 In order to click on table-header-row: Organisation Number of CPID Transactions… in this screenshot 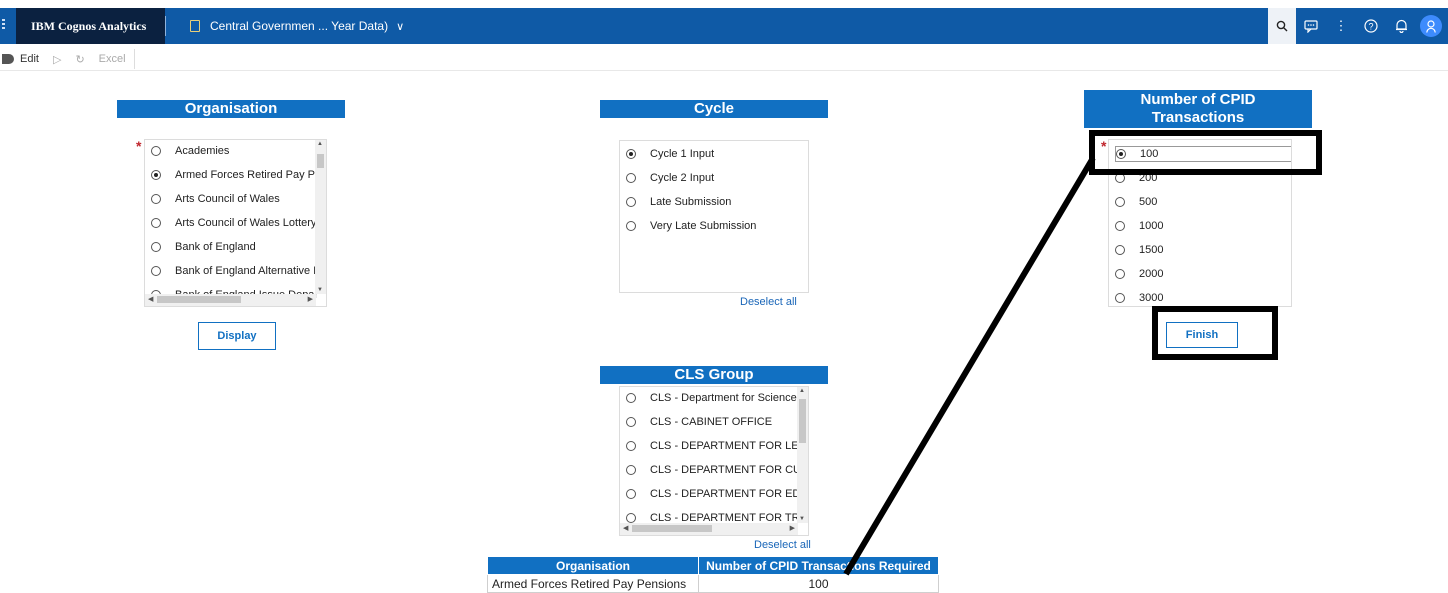, I will do `click(713, 565)`.